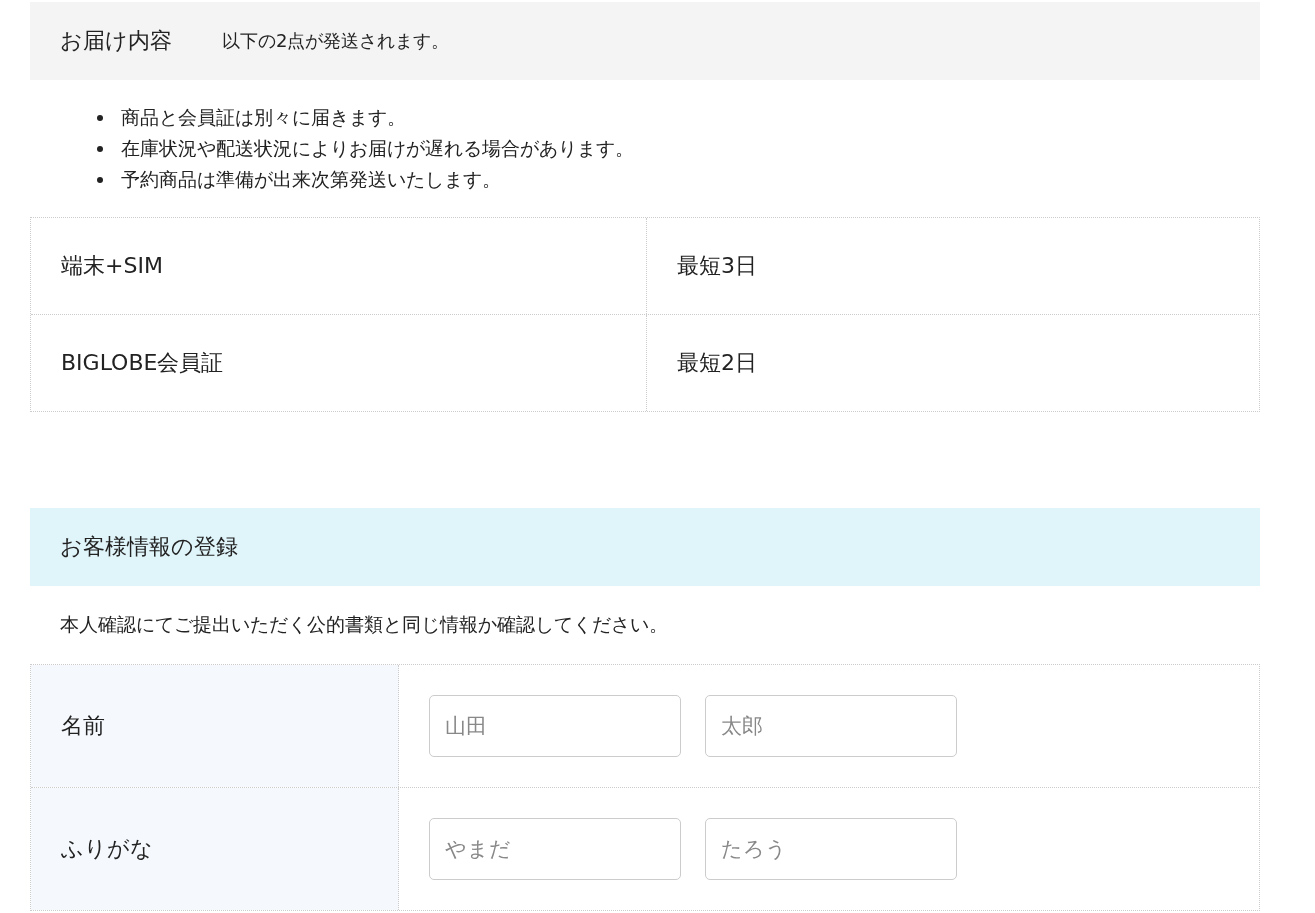 Image resolution: width=1315 pixels, height=913 pixels. Describe the element at coordinates (377, 148) in the screenshot. I see `note-text: 在庫状況や配送状況によりお届けが遅れる場合があります。` at that location.